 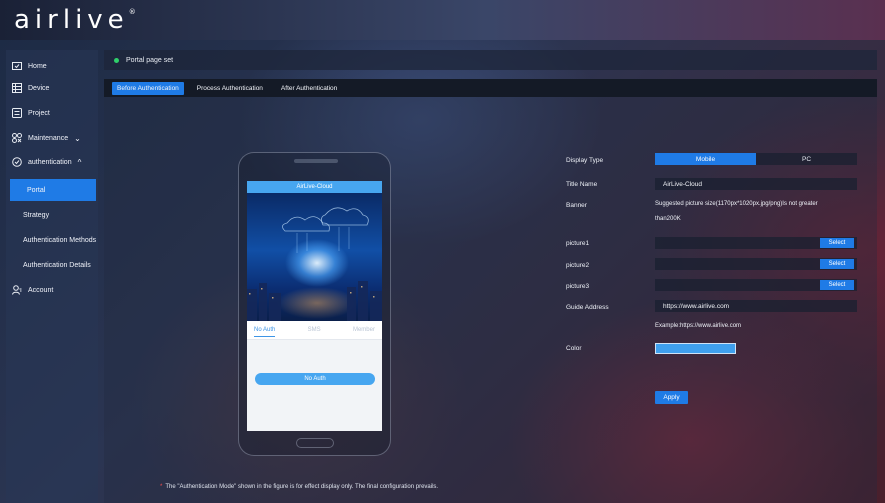 I want to click on sidebar-item-authentication-details: Authentication Details, so click(x=52, y=265).